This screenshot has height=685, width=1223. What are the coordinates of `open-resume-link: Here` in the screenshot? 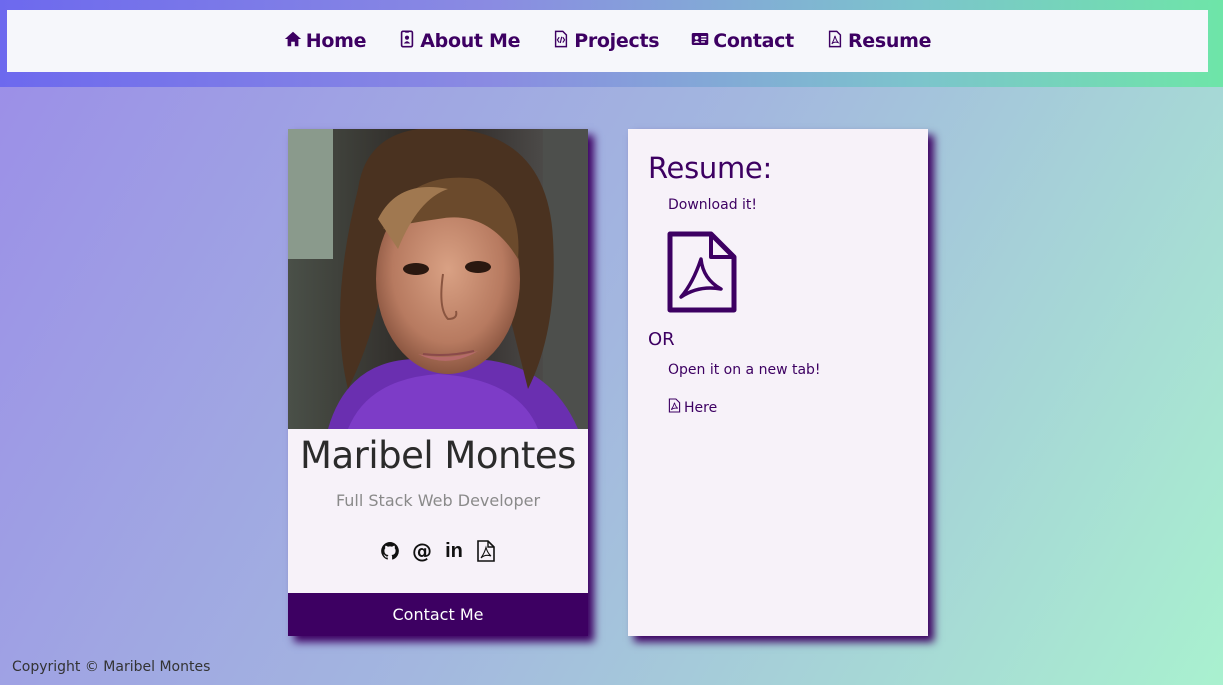 It's located at (788, 407).